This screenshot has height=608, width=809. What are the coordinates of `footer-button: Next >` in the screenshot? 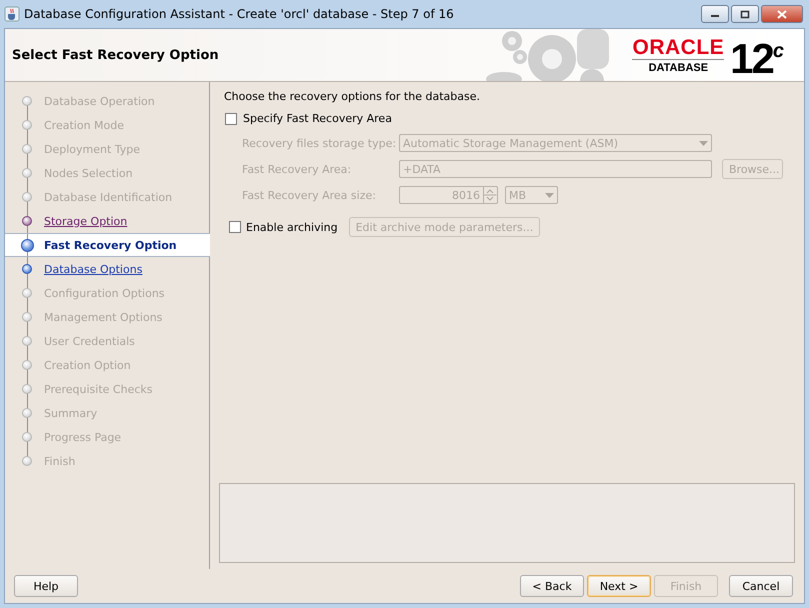 It's located at (619, 586).